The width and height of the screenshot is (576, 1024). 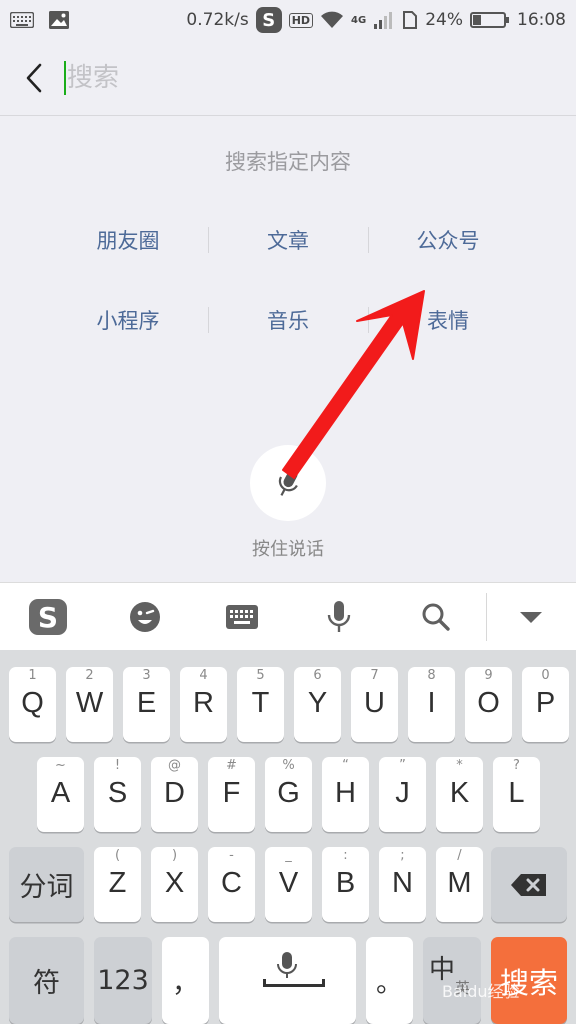 I want to click on voice-hint-label: 按住说话, so click(x=288, y=549).